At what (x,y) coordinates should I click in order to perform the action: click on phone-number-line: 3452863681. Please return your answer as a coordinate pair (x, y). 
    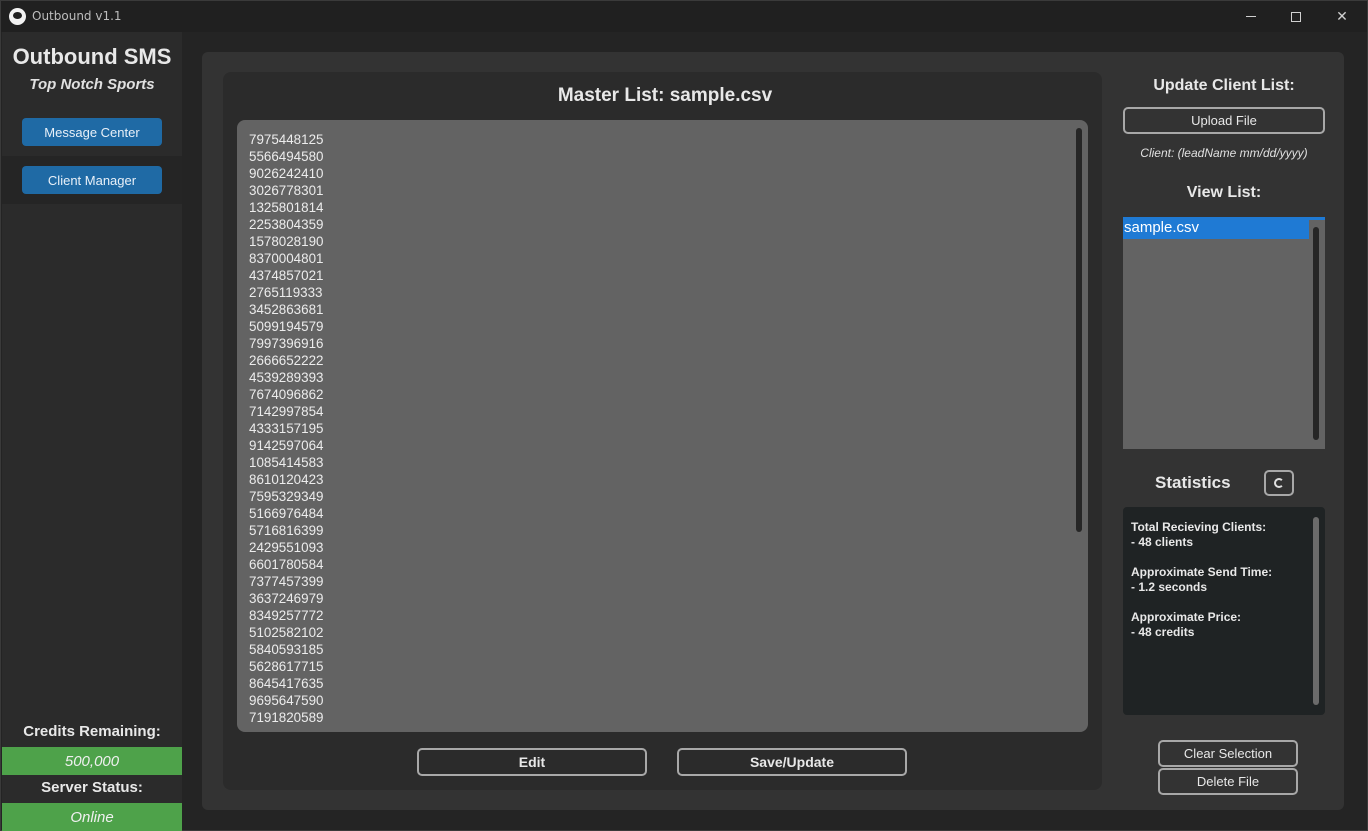
    Looking at the image, I should click on (286, 309).